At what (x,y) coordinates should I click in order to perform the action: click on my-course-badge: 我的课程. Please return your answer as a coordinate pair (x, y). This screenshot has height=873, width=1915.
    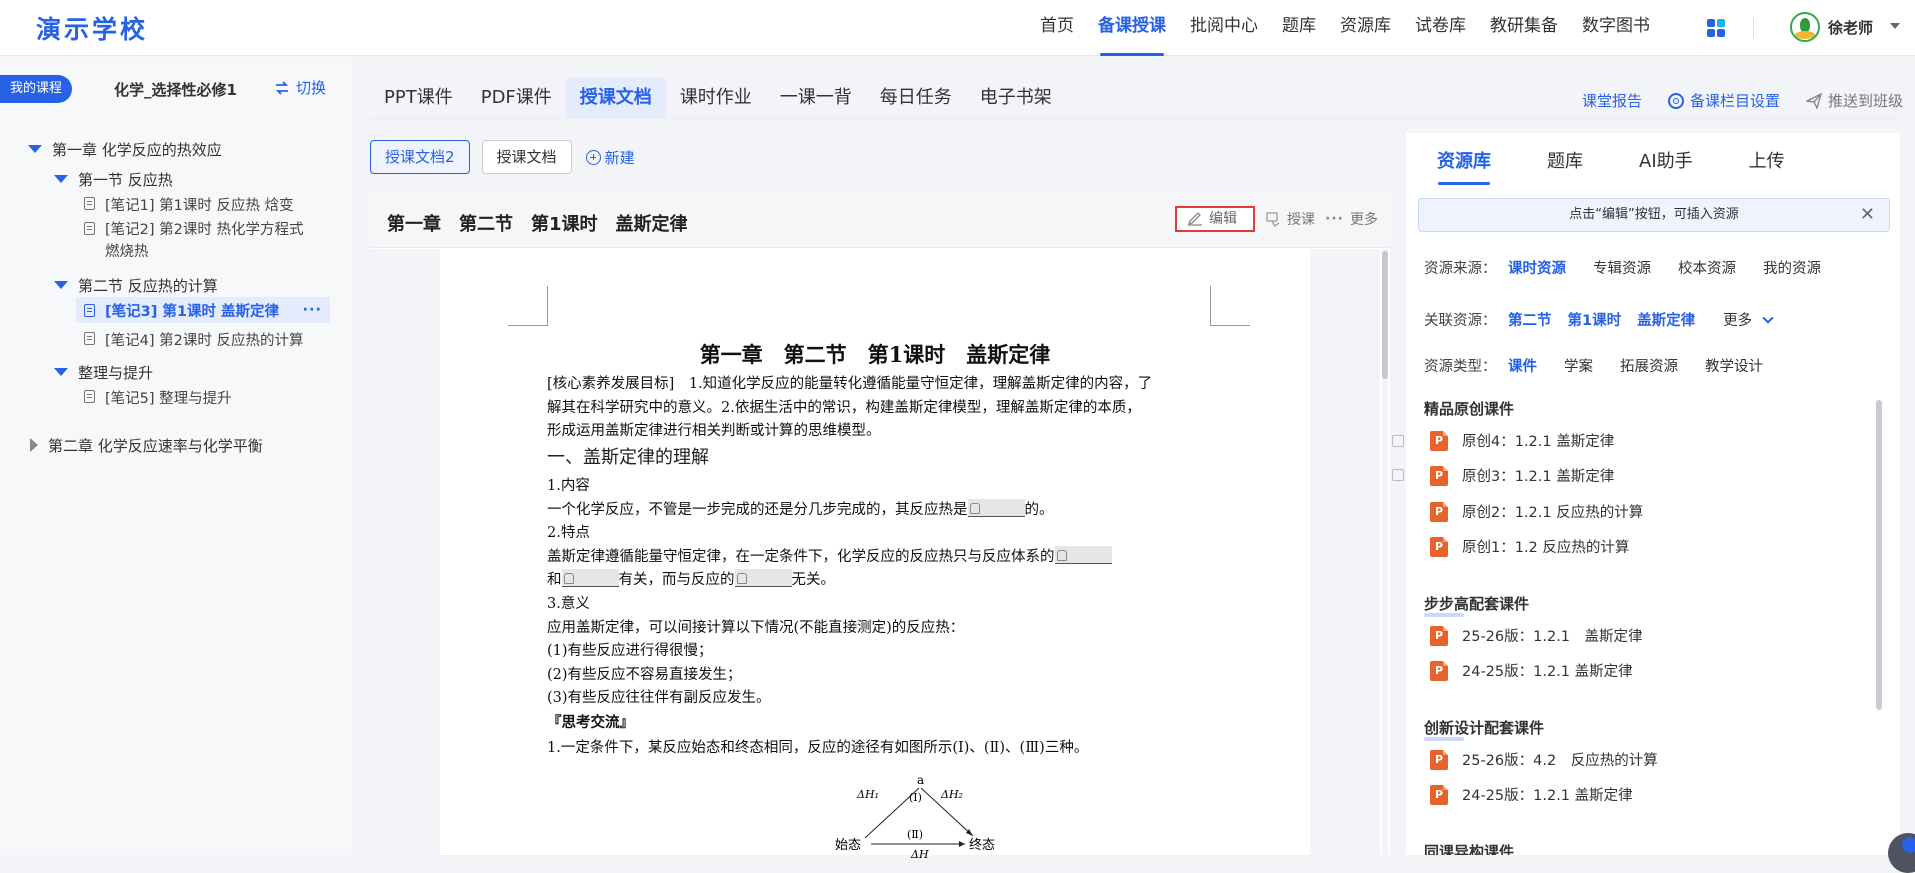
    Looking at the image, I should click on (36, 89).